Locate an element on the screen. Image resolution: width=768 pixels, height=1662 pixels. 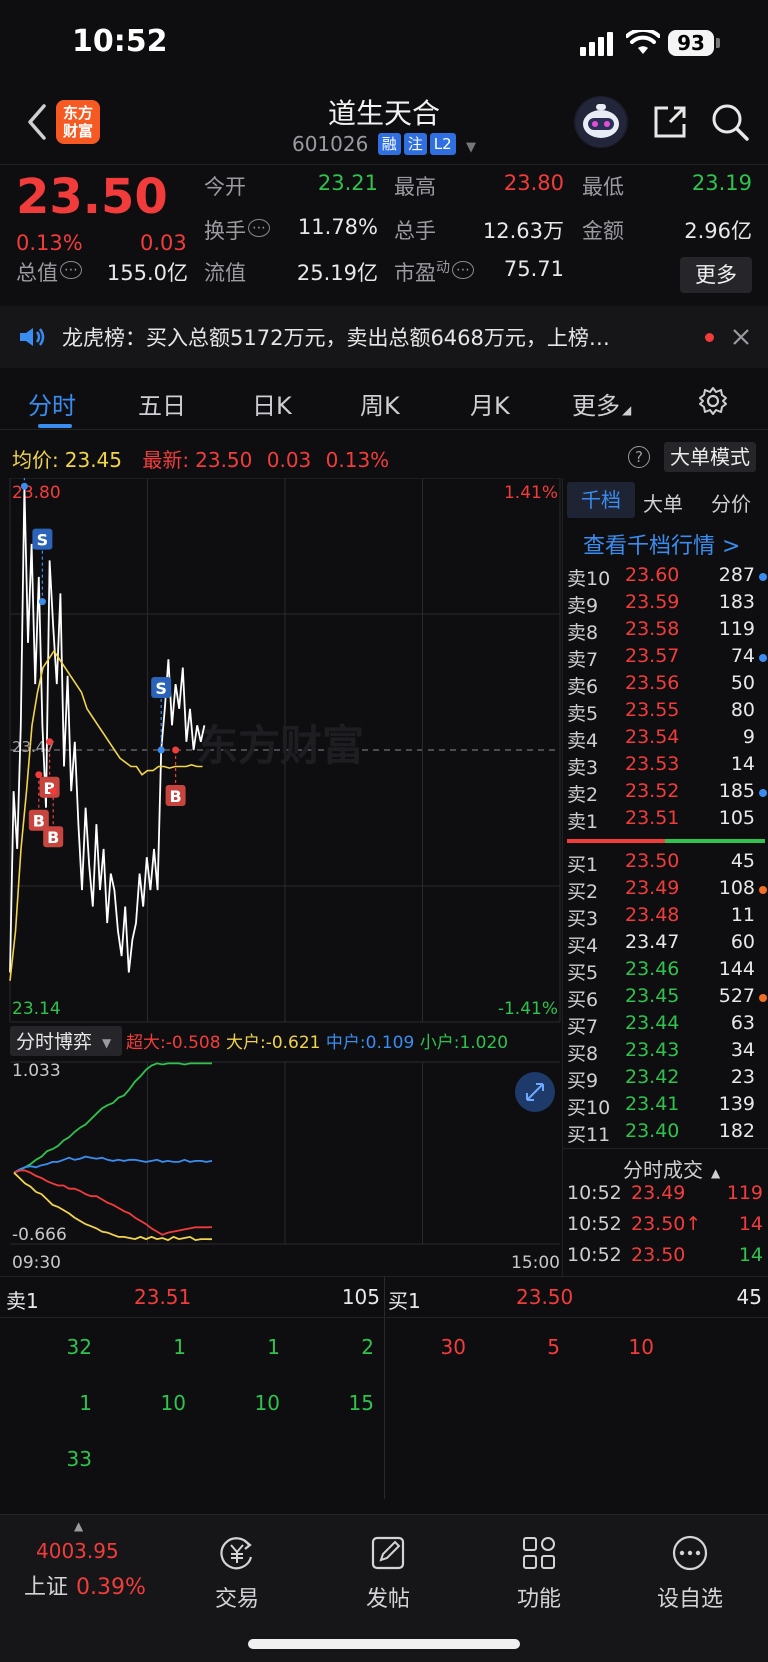
flow-series is located at coordinates (113, 1152).